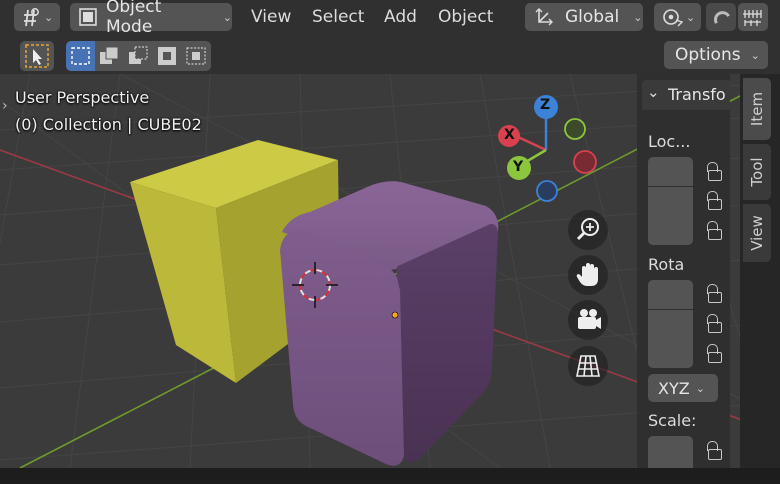  I want to click on rotation-mode-label: XYZ, so click(674, 388).